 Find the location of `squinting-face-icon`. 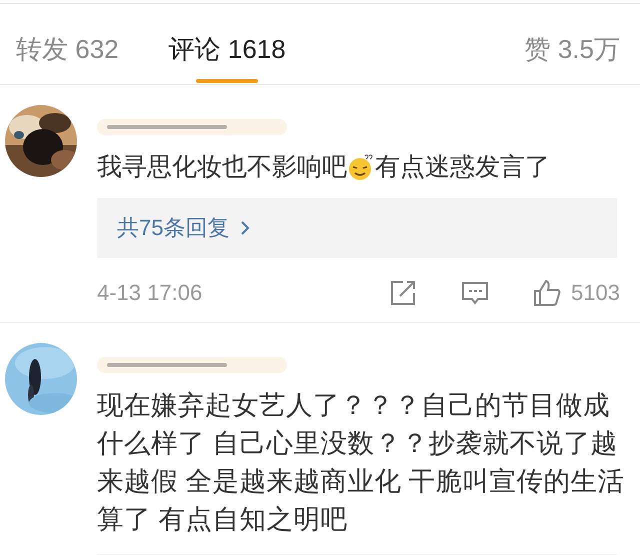

squinting-face-icon is located at coordinates (361, 167).